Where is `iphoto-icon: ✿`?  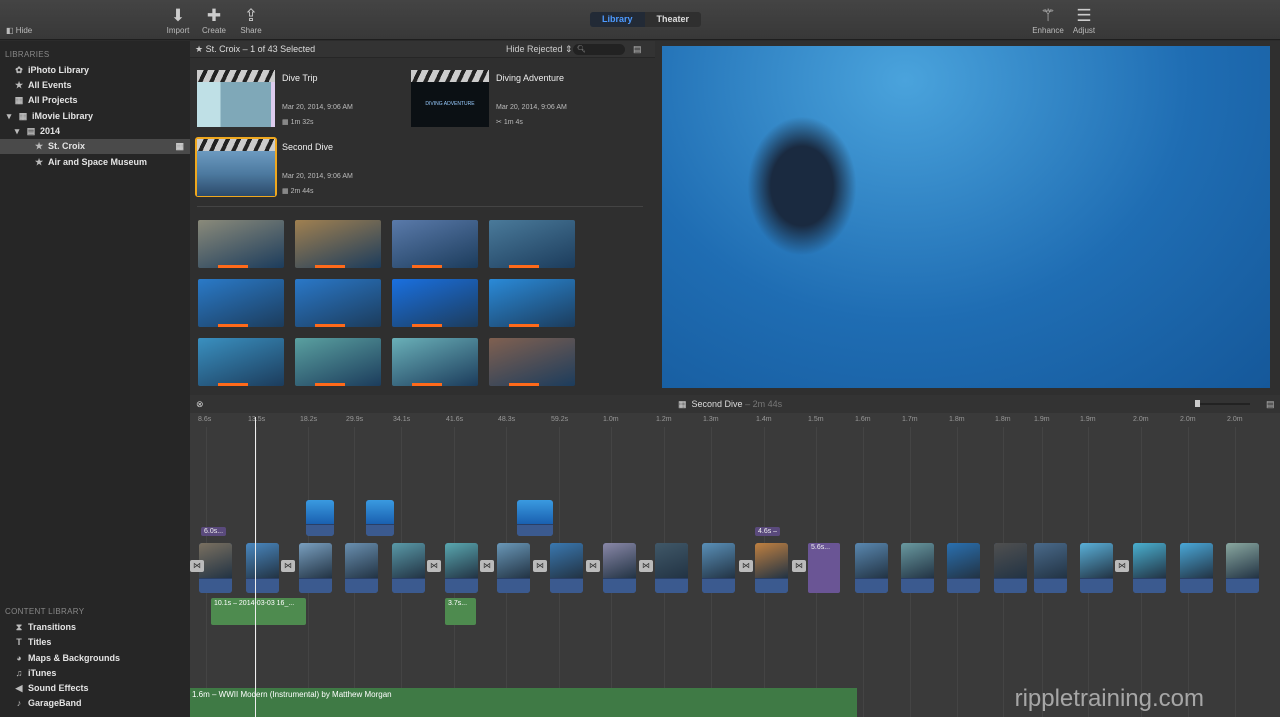 iphoto-icon: ✿ is located at coordinates (19, 70).